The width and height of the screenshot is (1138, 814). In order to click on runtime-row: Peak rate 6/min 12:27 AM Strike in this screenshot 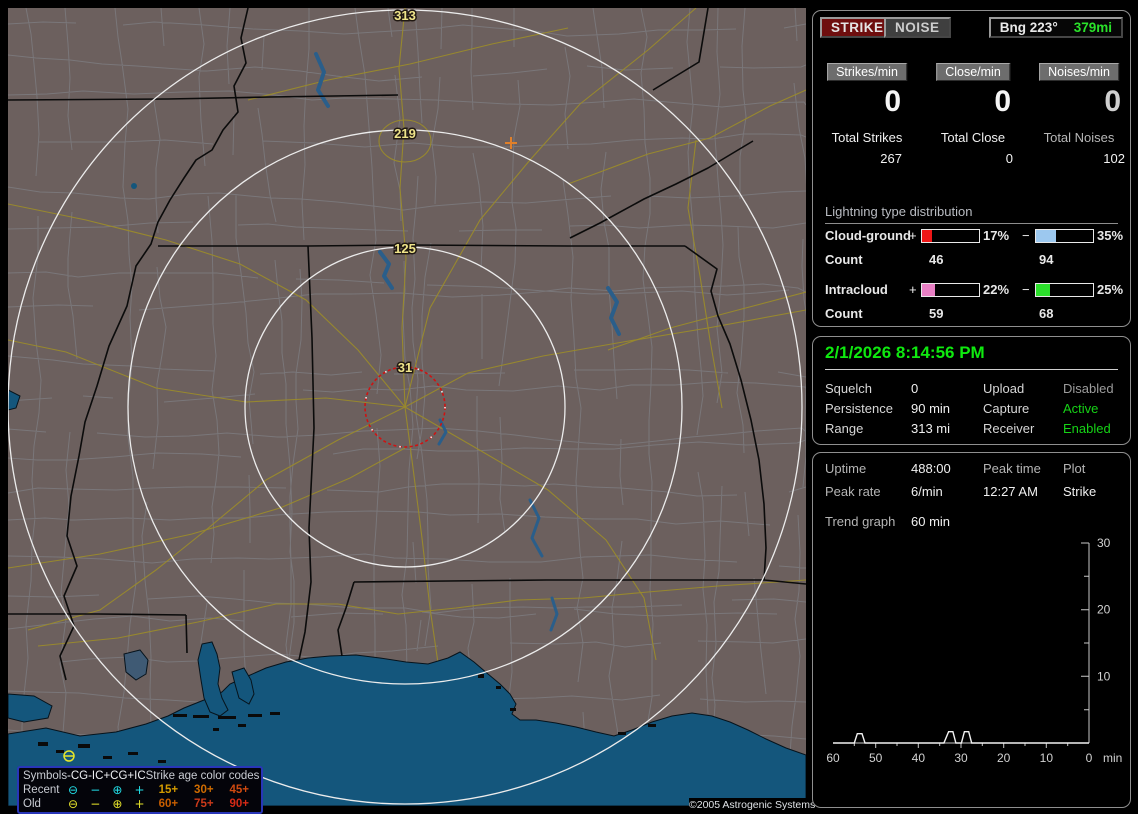, I will do `click(971, 494)`.